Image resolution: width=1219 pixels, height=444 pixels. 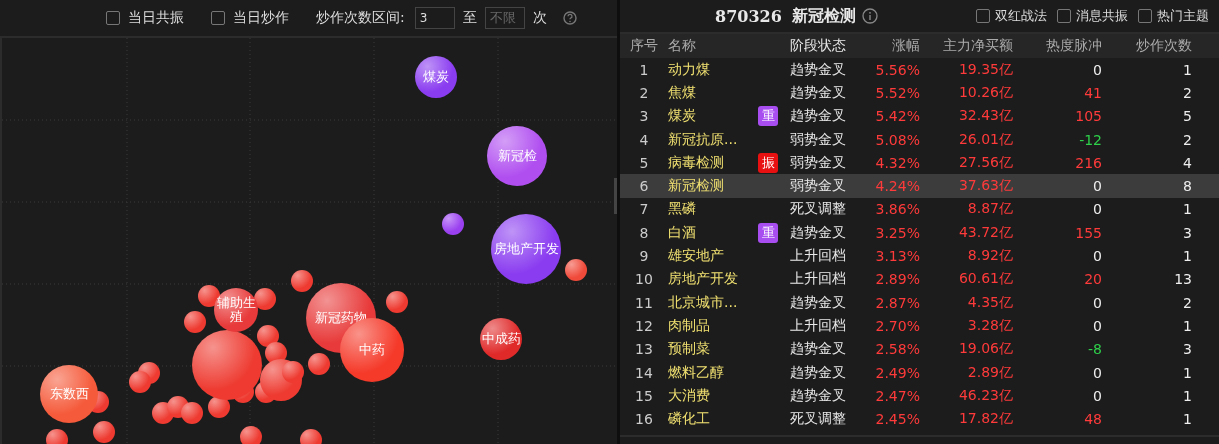 I want to click on table-row: 12 肉制品 上升回档 2.70% 3.28亿 0 1, so click(x=919, y=326).